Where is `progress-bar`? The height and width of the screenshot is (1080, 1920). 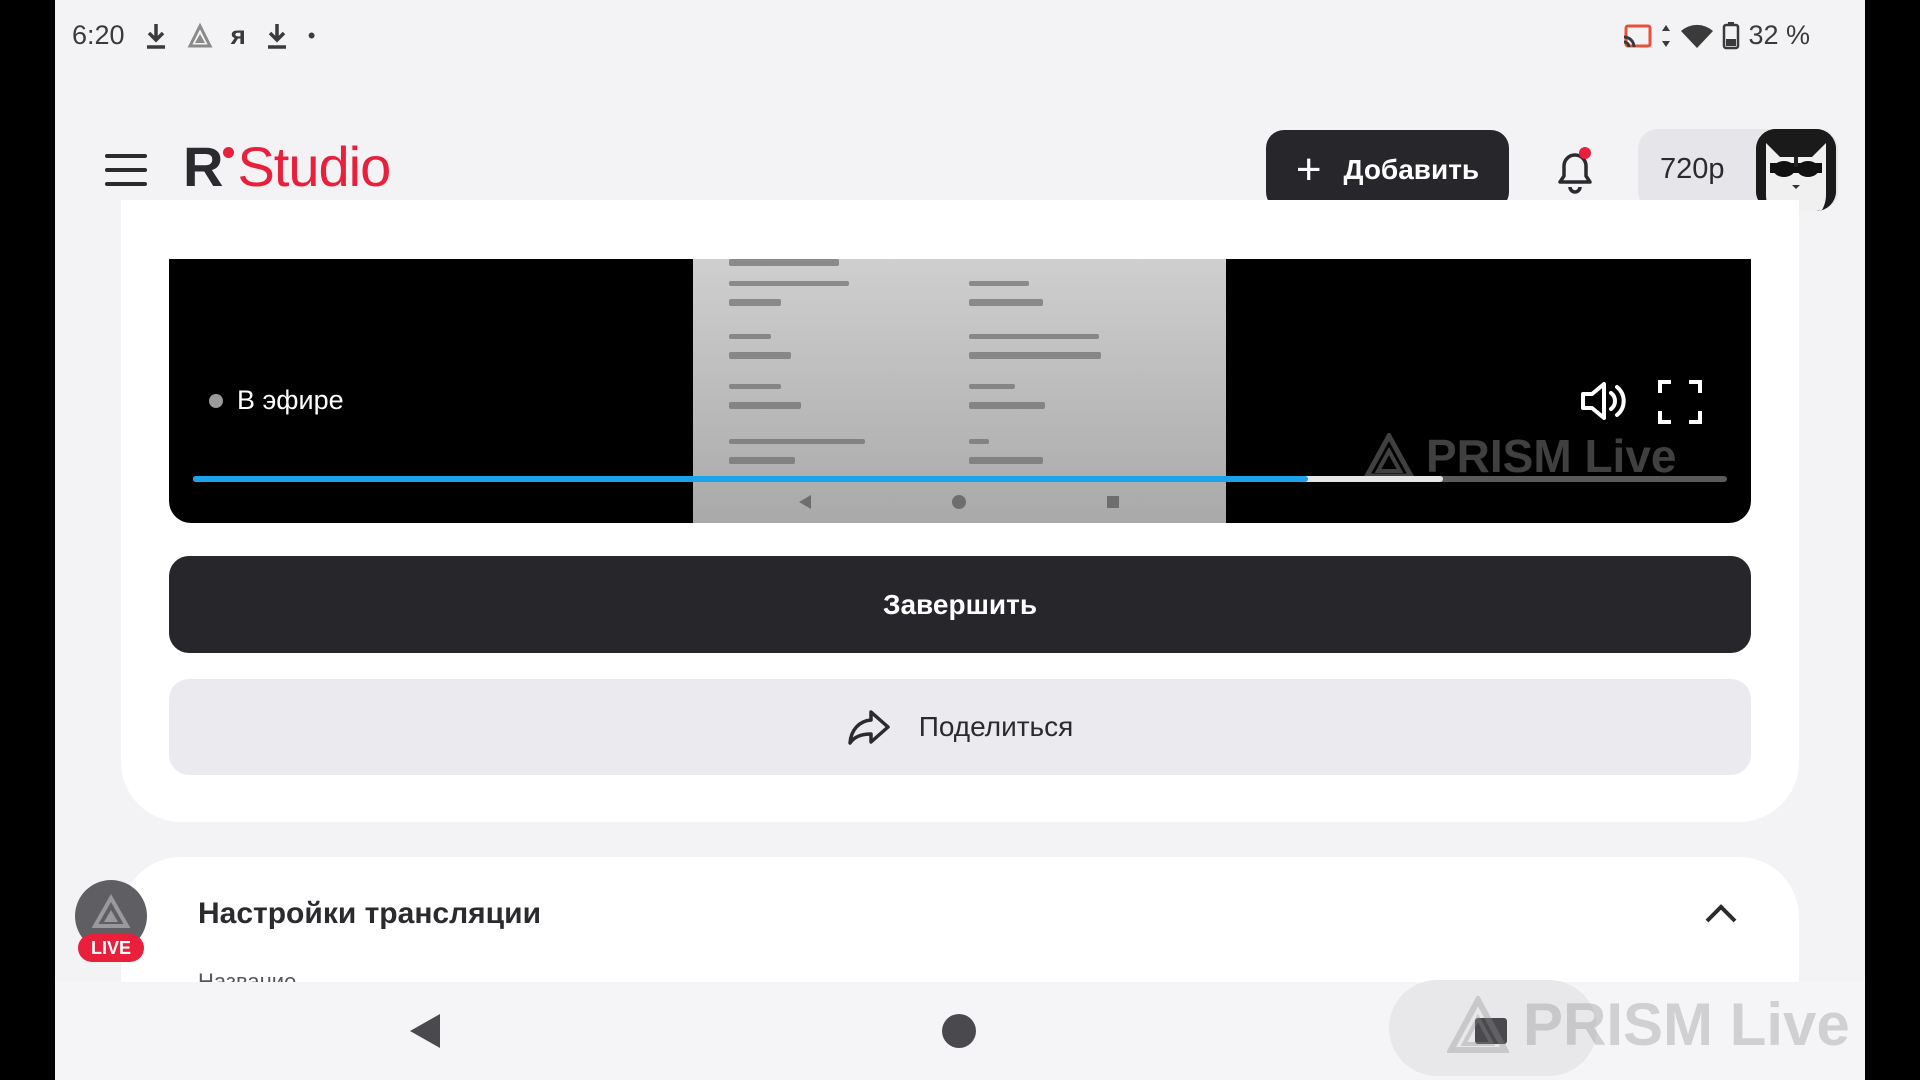 progress-bar is located at coordinates (960, 479).